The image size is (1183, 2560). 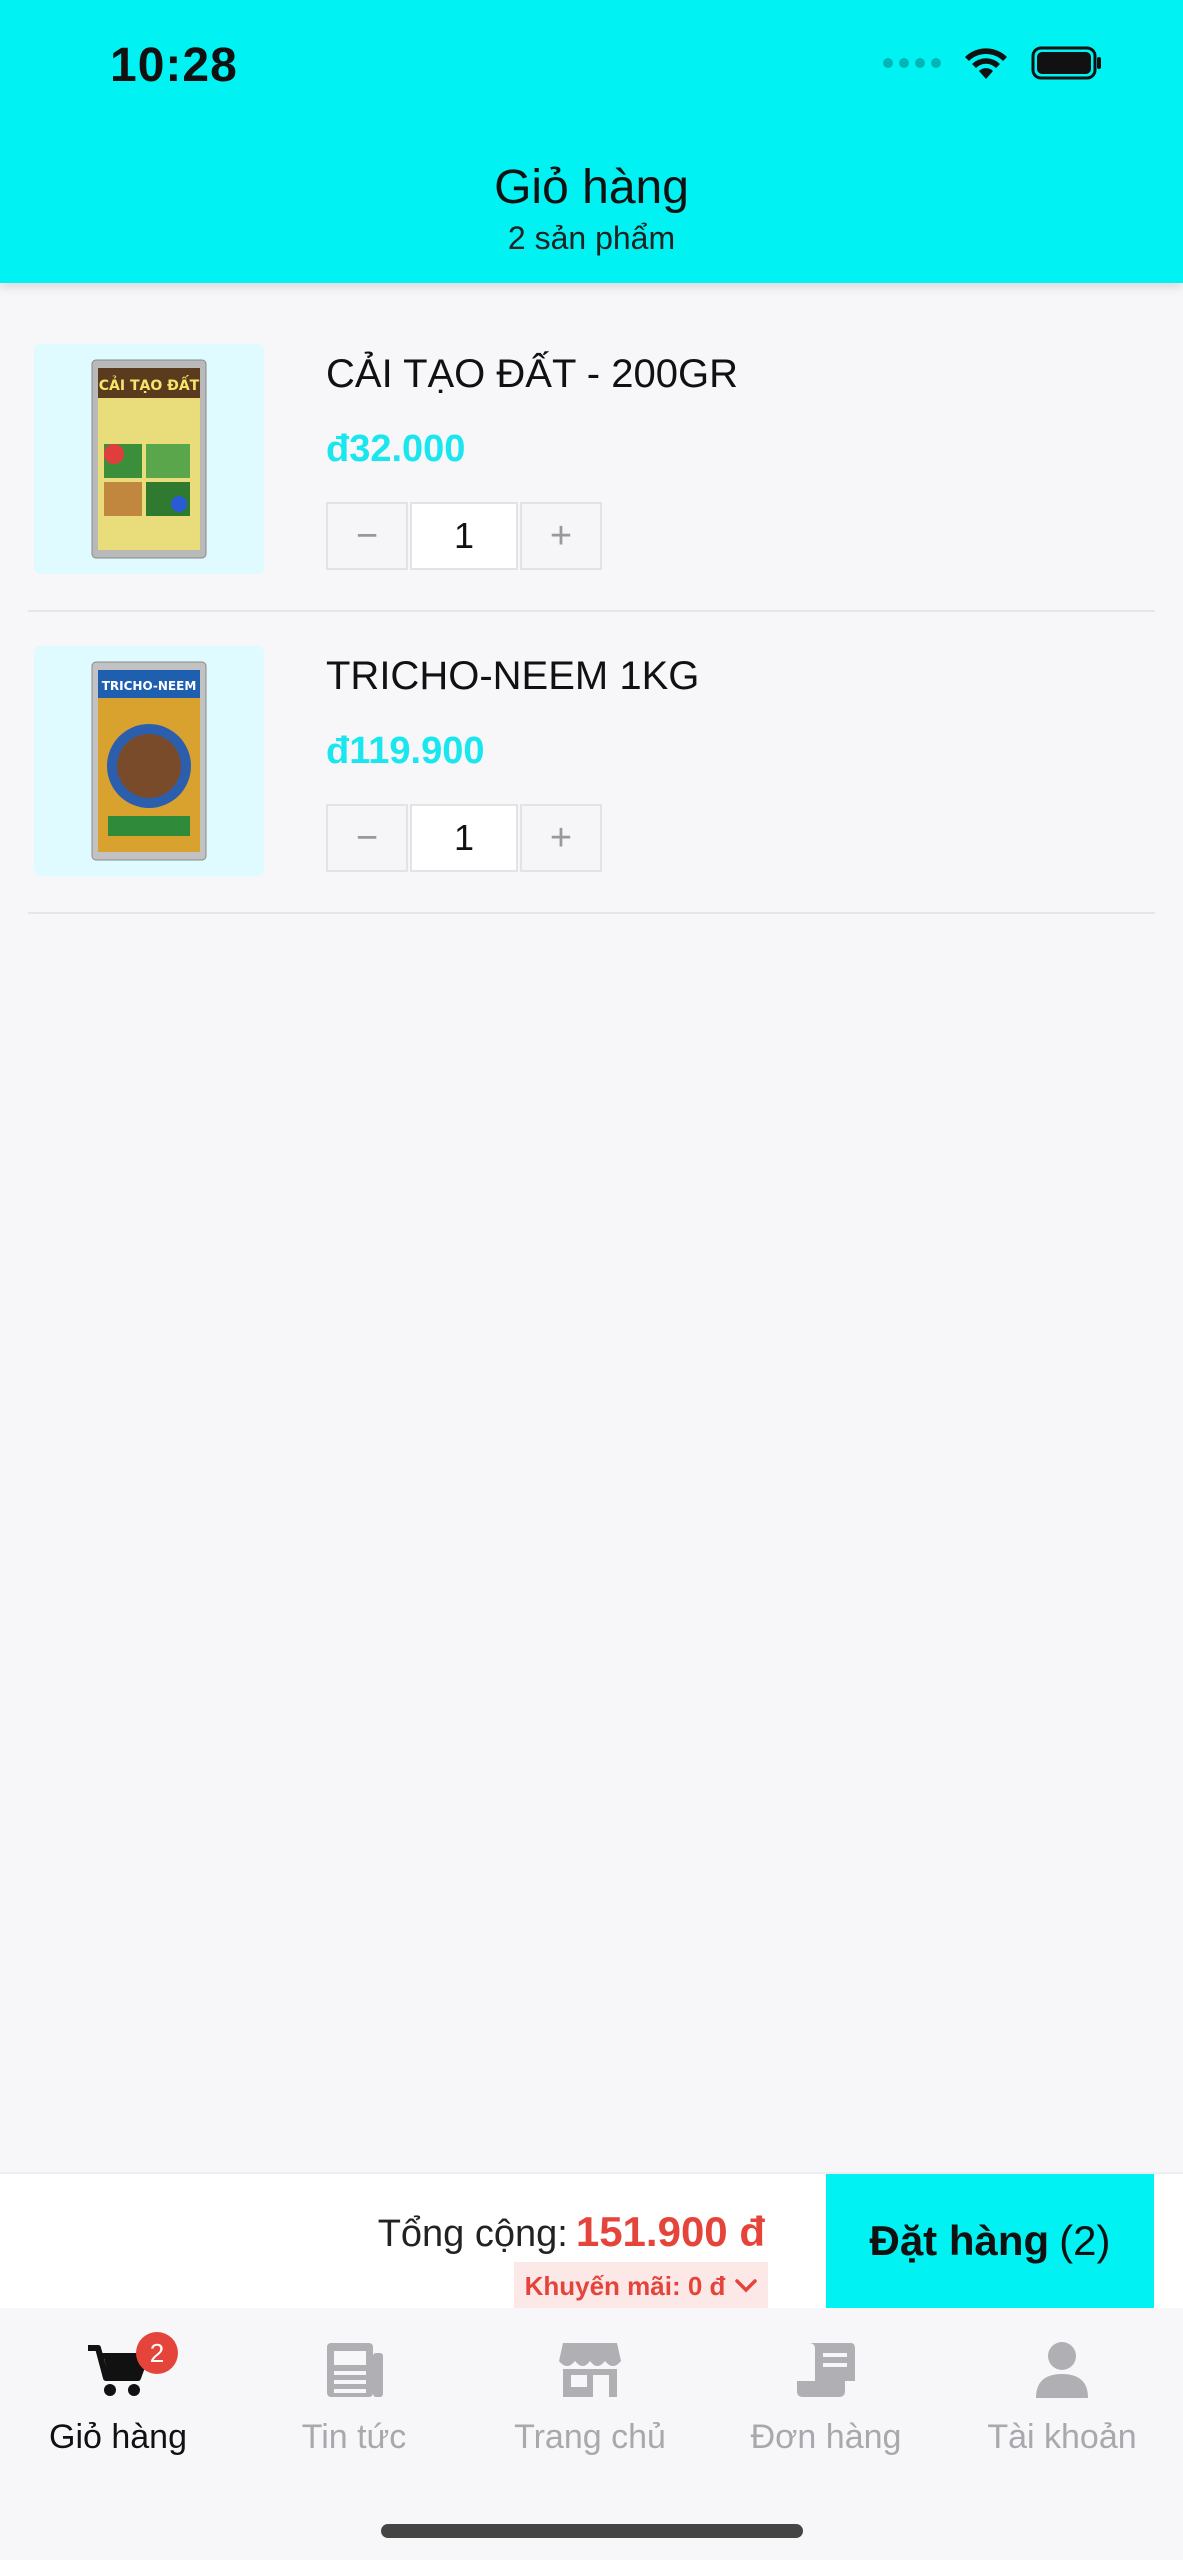 I want to click on total-label: Tổng cộng:, so click(x=472, y=2234).